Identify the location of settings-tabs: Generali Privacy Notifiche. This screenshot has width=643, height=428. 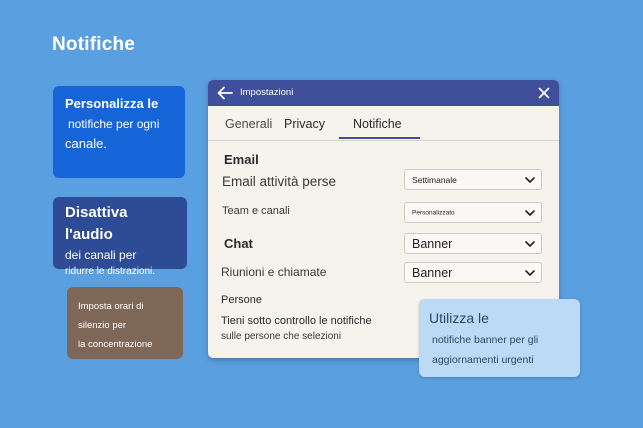
(383, 123).